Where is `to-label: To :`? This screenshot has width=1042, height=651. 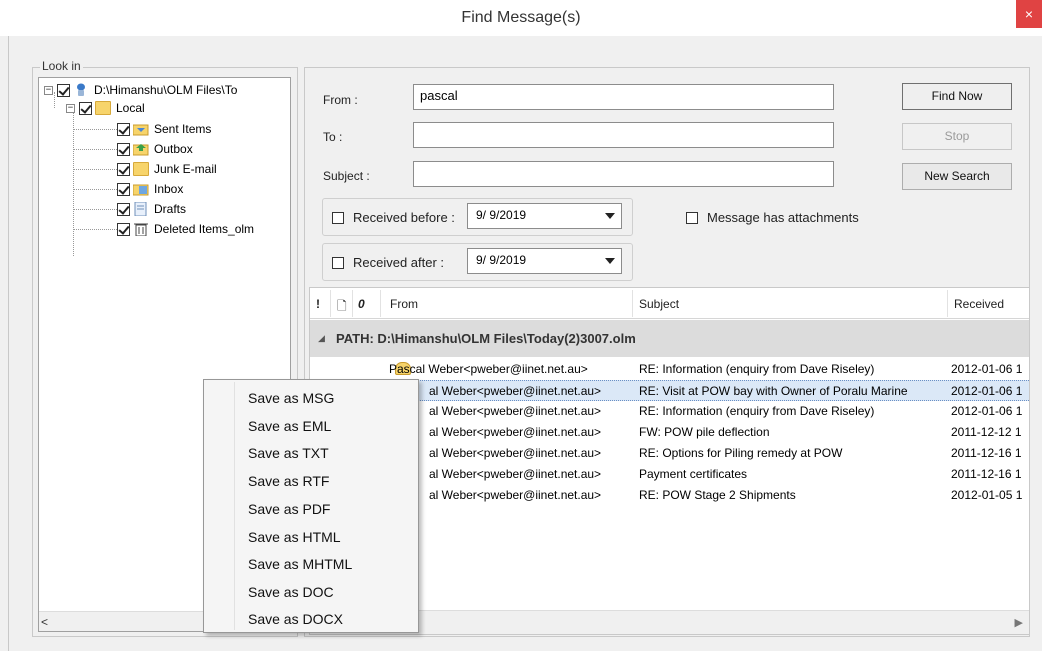
to-label: To : is located at coordinates (333, 137).